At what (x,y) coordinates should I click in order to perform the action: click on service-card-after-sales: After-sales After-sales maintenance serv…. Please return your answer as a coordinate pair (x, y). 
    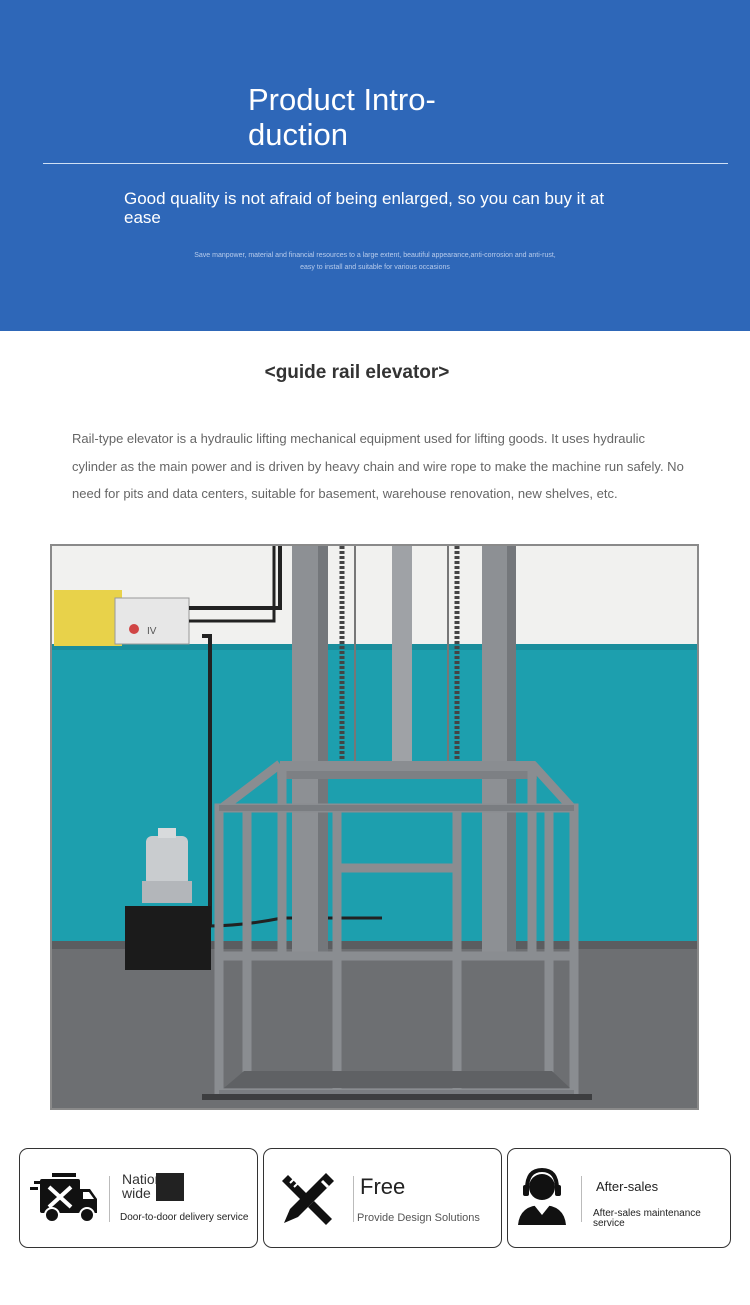
    Looking at the image, I should click on (619, 1198).